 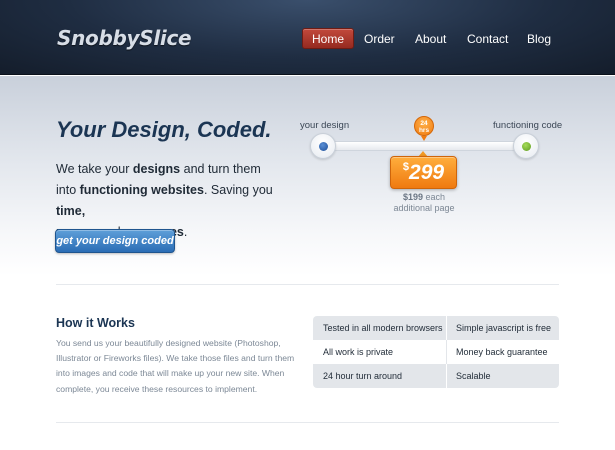 I want to click on slider-knob-right, so click(x=526, y=146).